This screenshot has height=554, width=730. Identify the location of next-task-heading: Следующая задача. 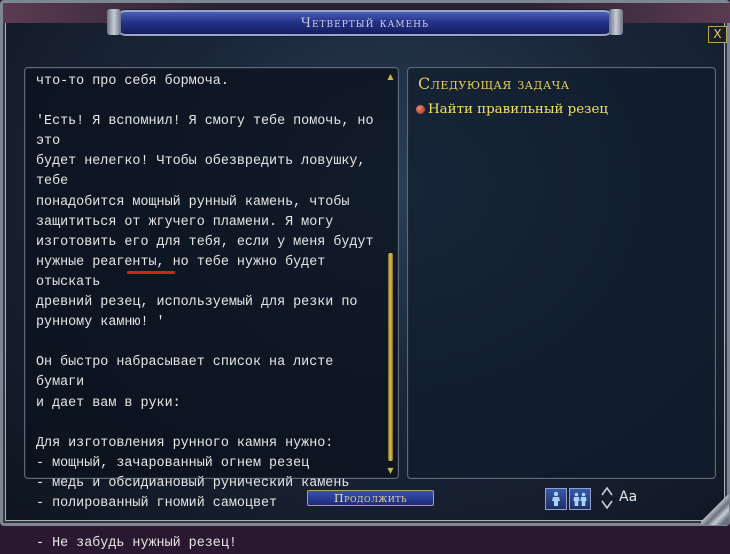
(494, 83).